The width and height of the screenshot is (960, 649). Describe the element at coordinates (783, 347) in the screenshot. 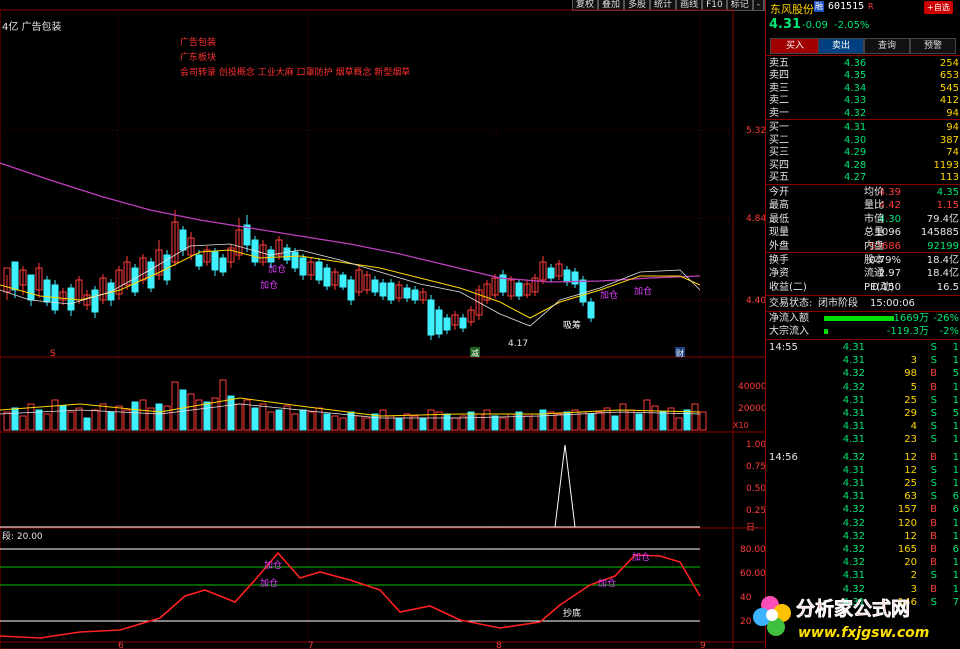

I see `tick-time: 14:55` at that location.